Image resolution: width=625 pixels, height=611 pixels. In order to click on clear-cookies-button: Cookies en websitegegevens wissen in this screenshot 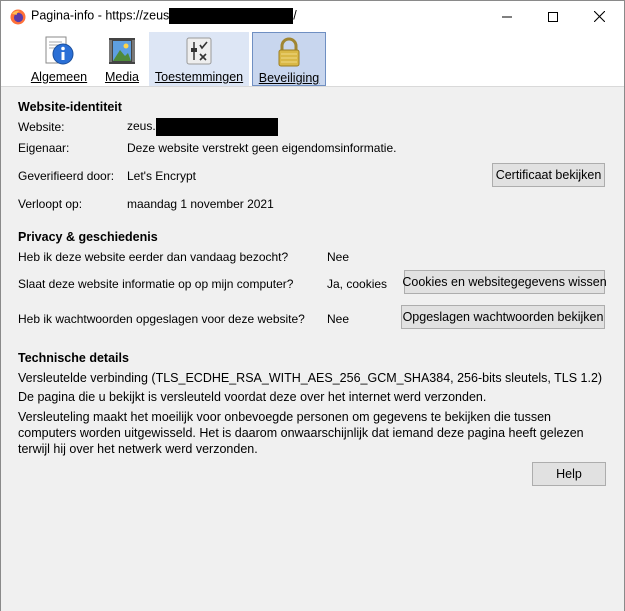, I will do `click(504, 282)`.